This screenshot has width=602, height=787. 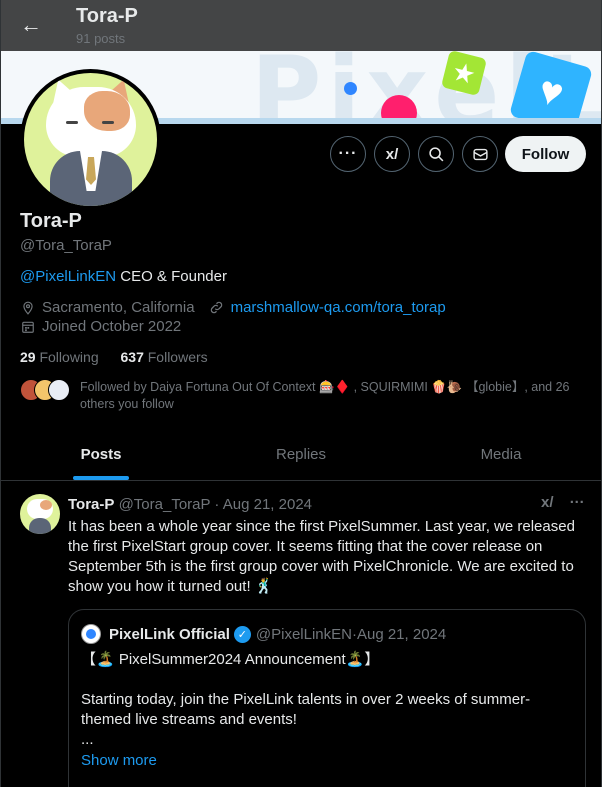 What do you see at coordinates (563, 502) in the screenshot?
I see `post-tools: x/ ···` at bounding box center [563, 502].